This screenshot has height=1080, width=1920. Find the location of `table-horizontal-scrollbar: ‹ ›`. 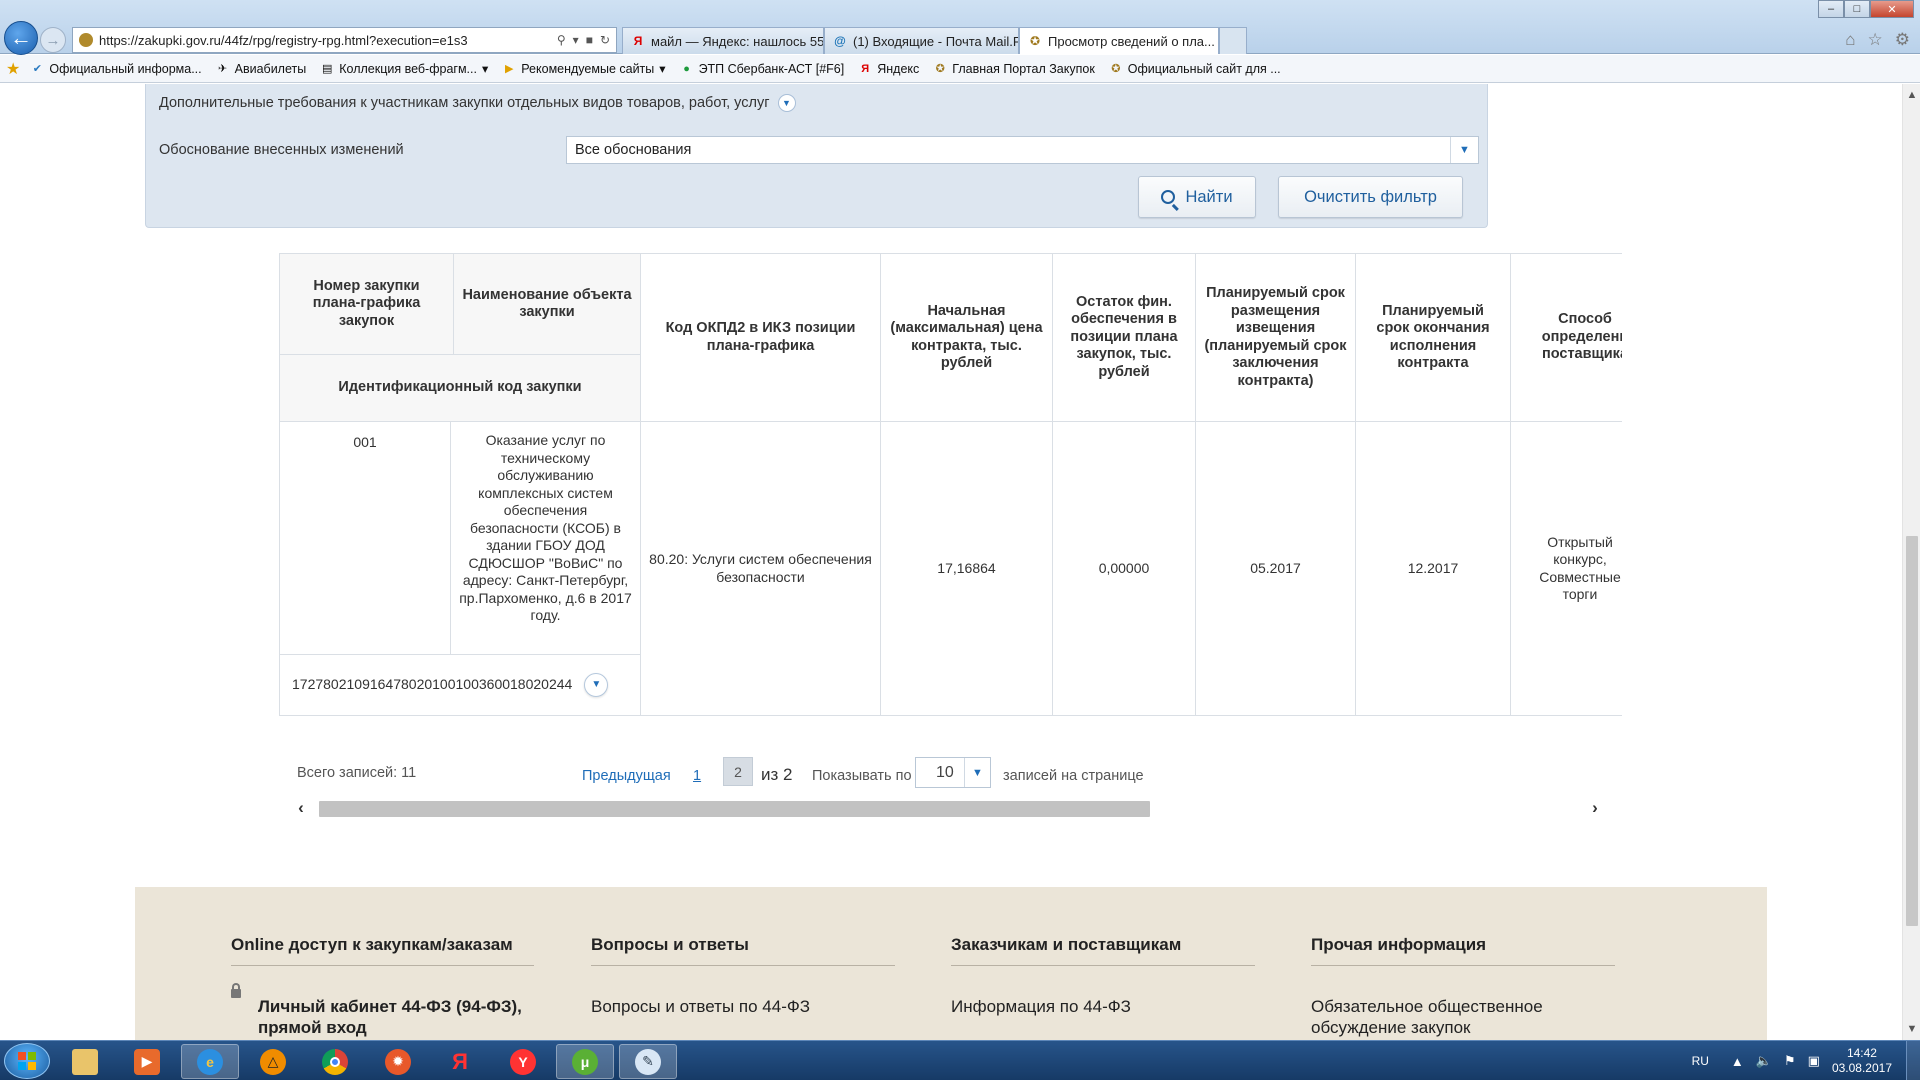

table-horizontal-scrollbar: ‹ › is located at coordinates (950, 808).